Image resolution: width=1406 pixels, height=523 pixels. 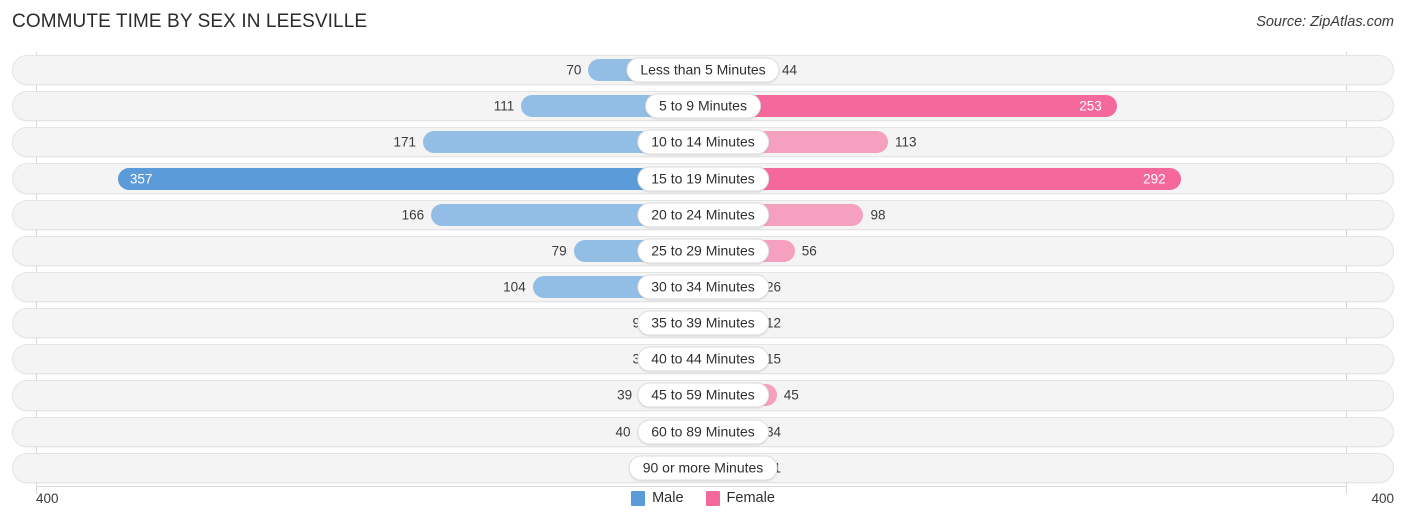 I want to click on chart-row: 357 292 15 to 19 Minutes, so click(x=703, y=178).